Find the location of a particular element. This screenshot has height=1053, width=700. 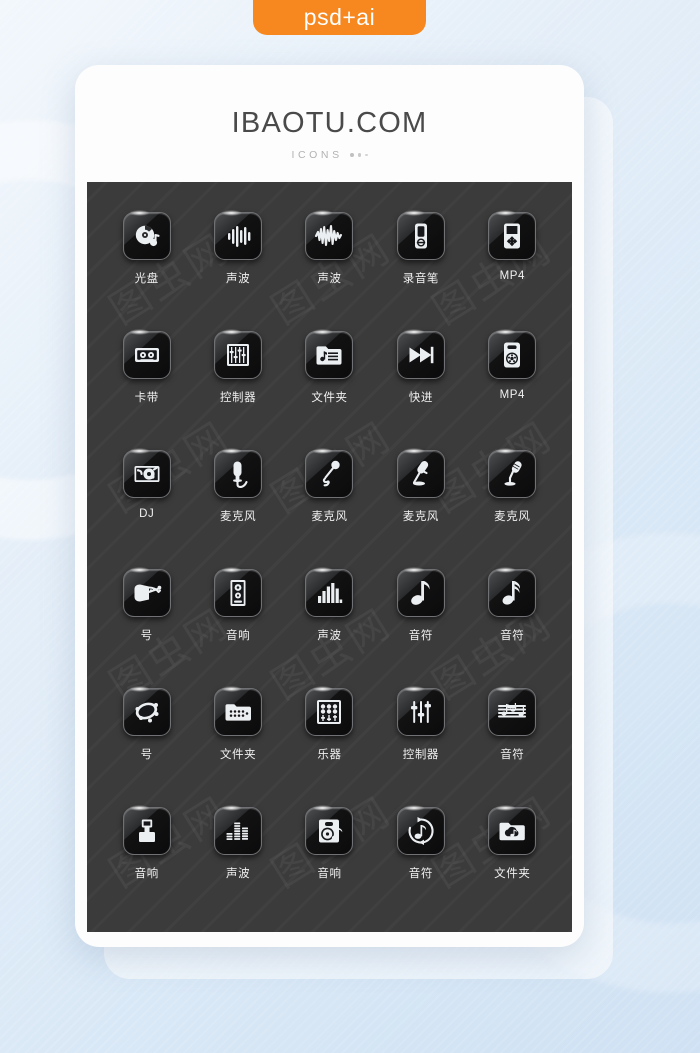

fast-forward-icon is located at coordinates (420, 354).